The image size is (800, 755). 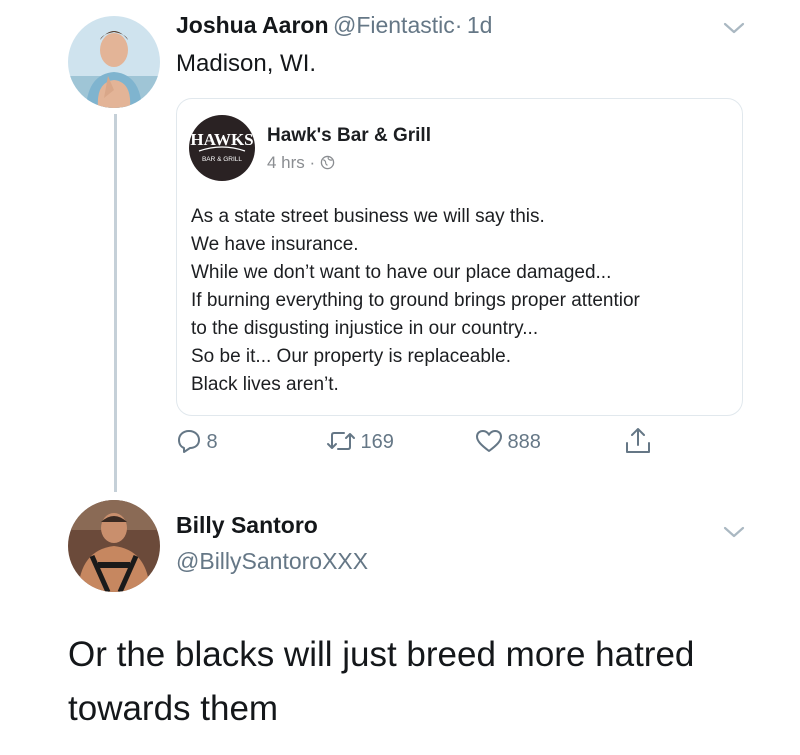 I want to click on avatar-joshua-aaron, so click(x=114, y=62).